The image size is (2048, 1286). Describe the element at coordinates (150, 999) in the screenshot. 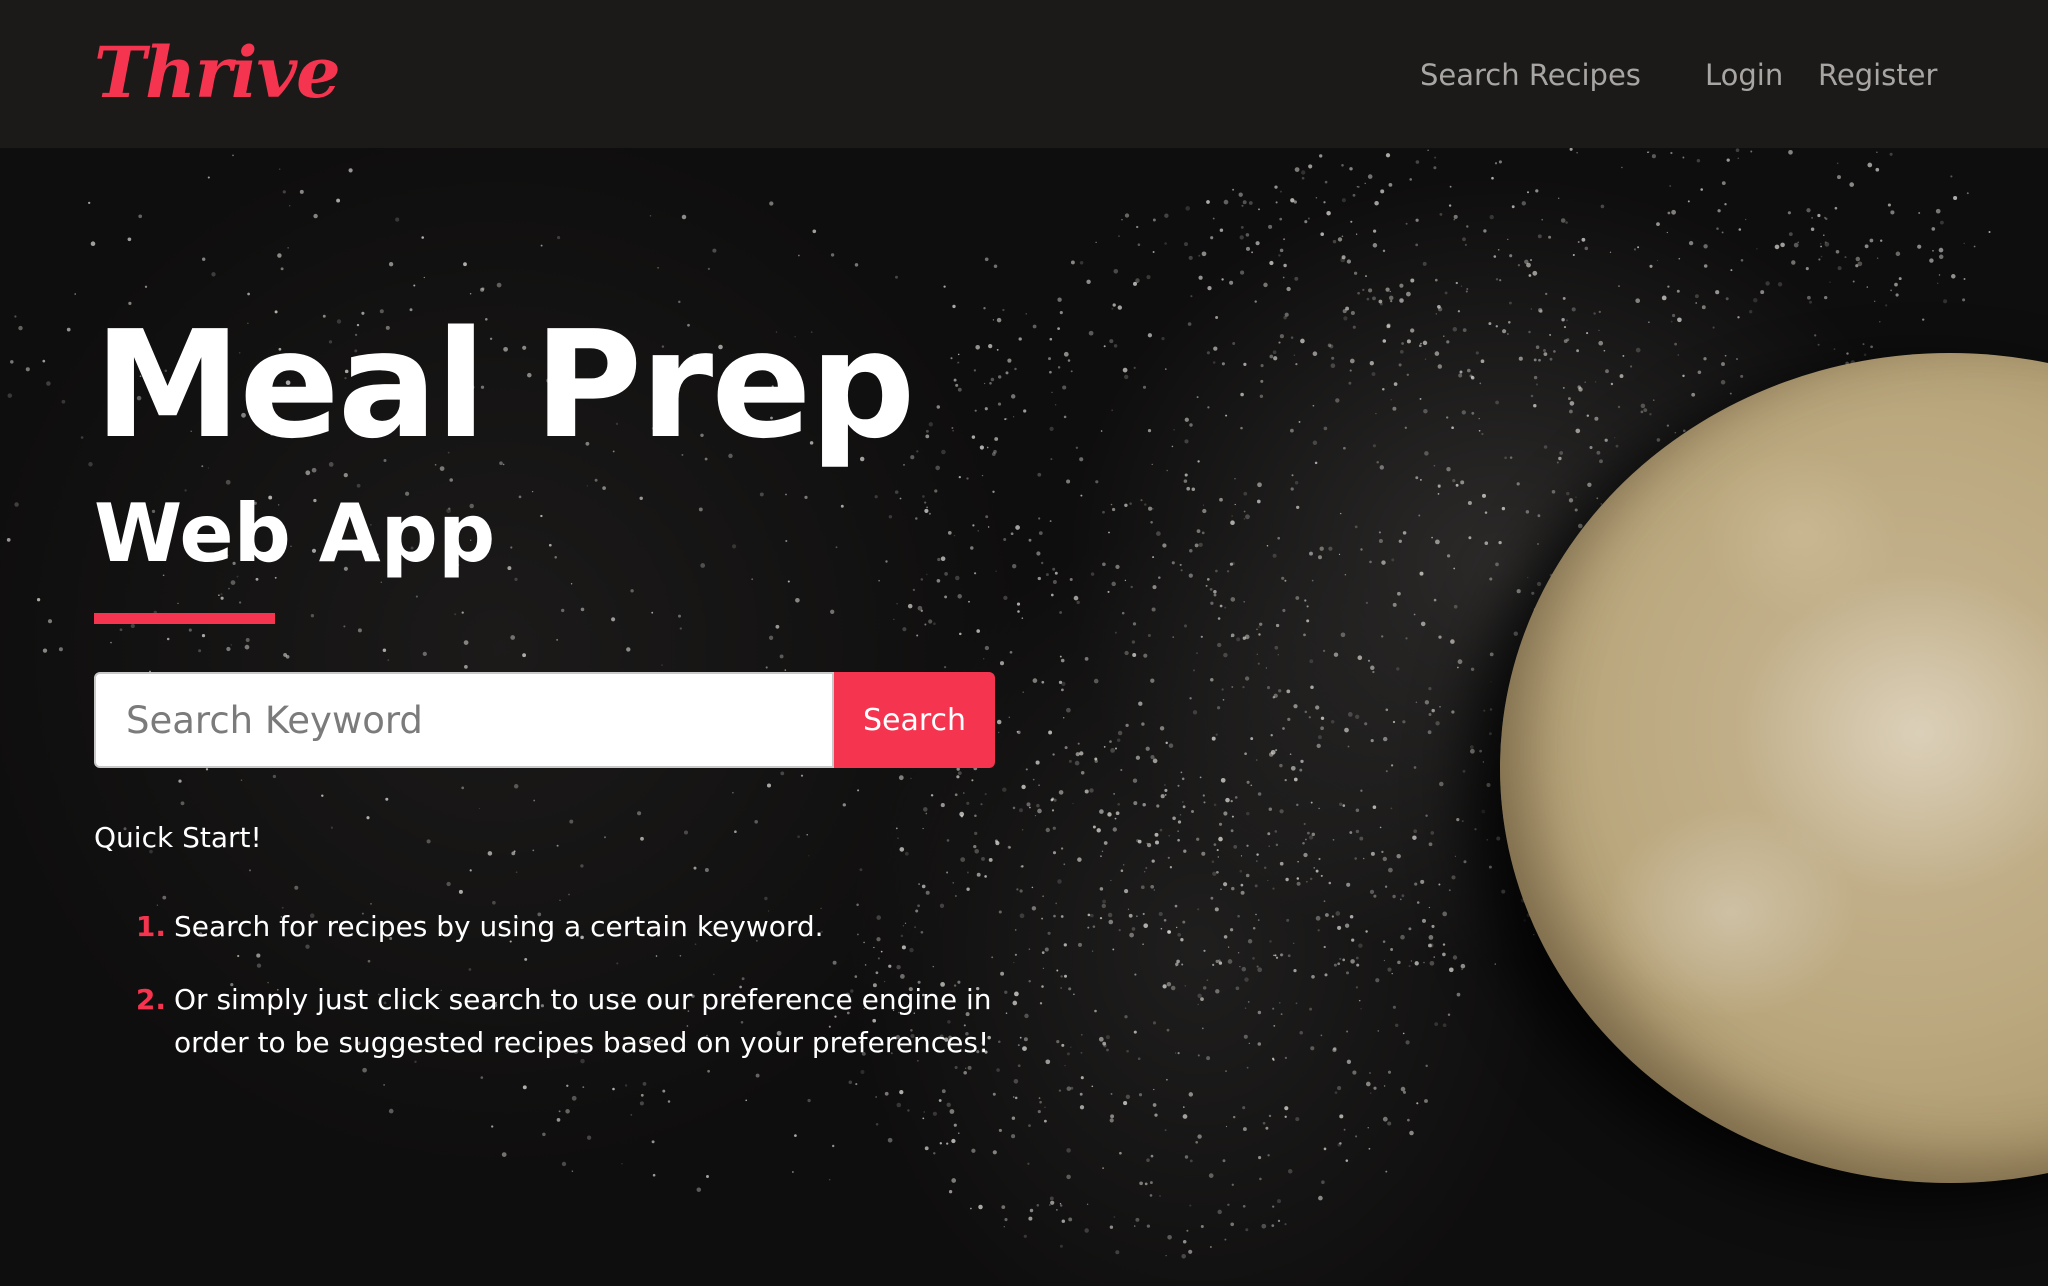

I see `step-number: 2.` at that location.